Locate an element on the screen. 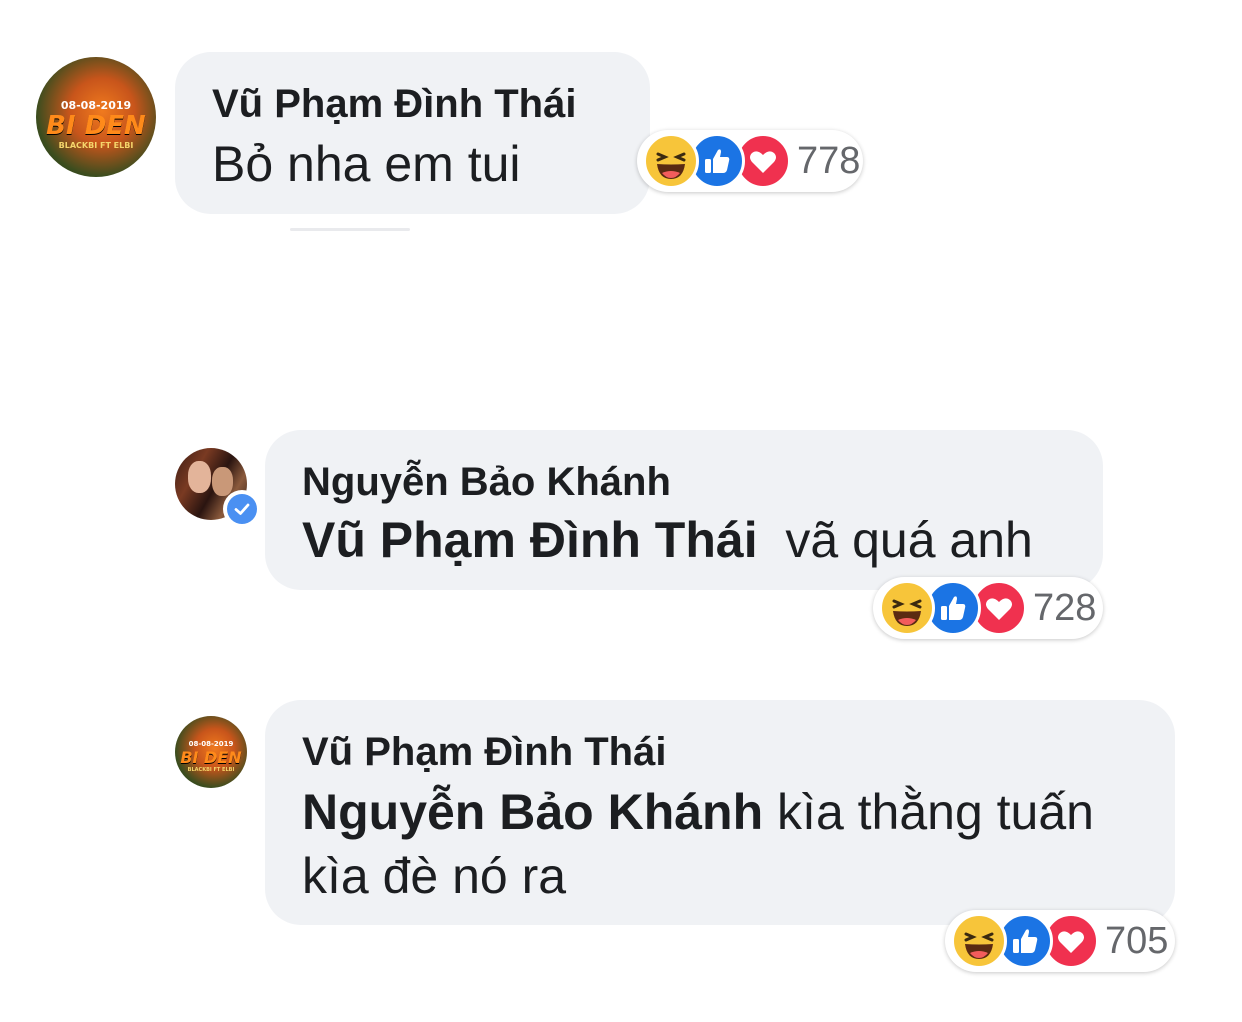 The height and width of the screenshot is (1022, 1242). comment-text: Vũ Phạm Đình Thái vã quá anh is located at coordinates (702, 540).